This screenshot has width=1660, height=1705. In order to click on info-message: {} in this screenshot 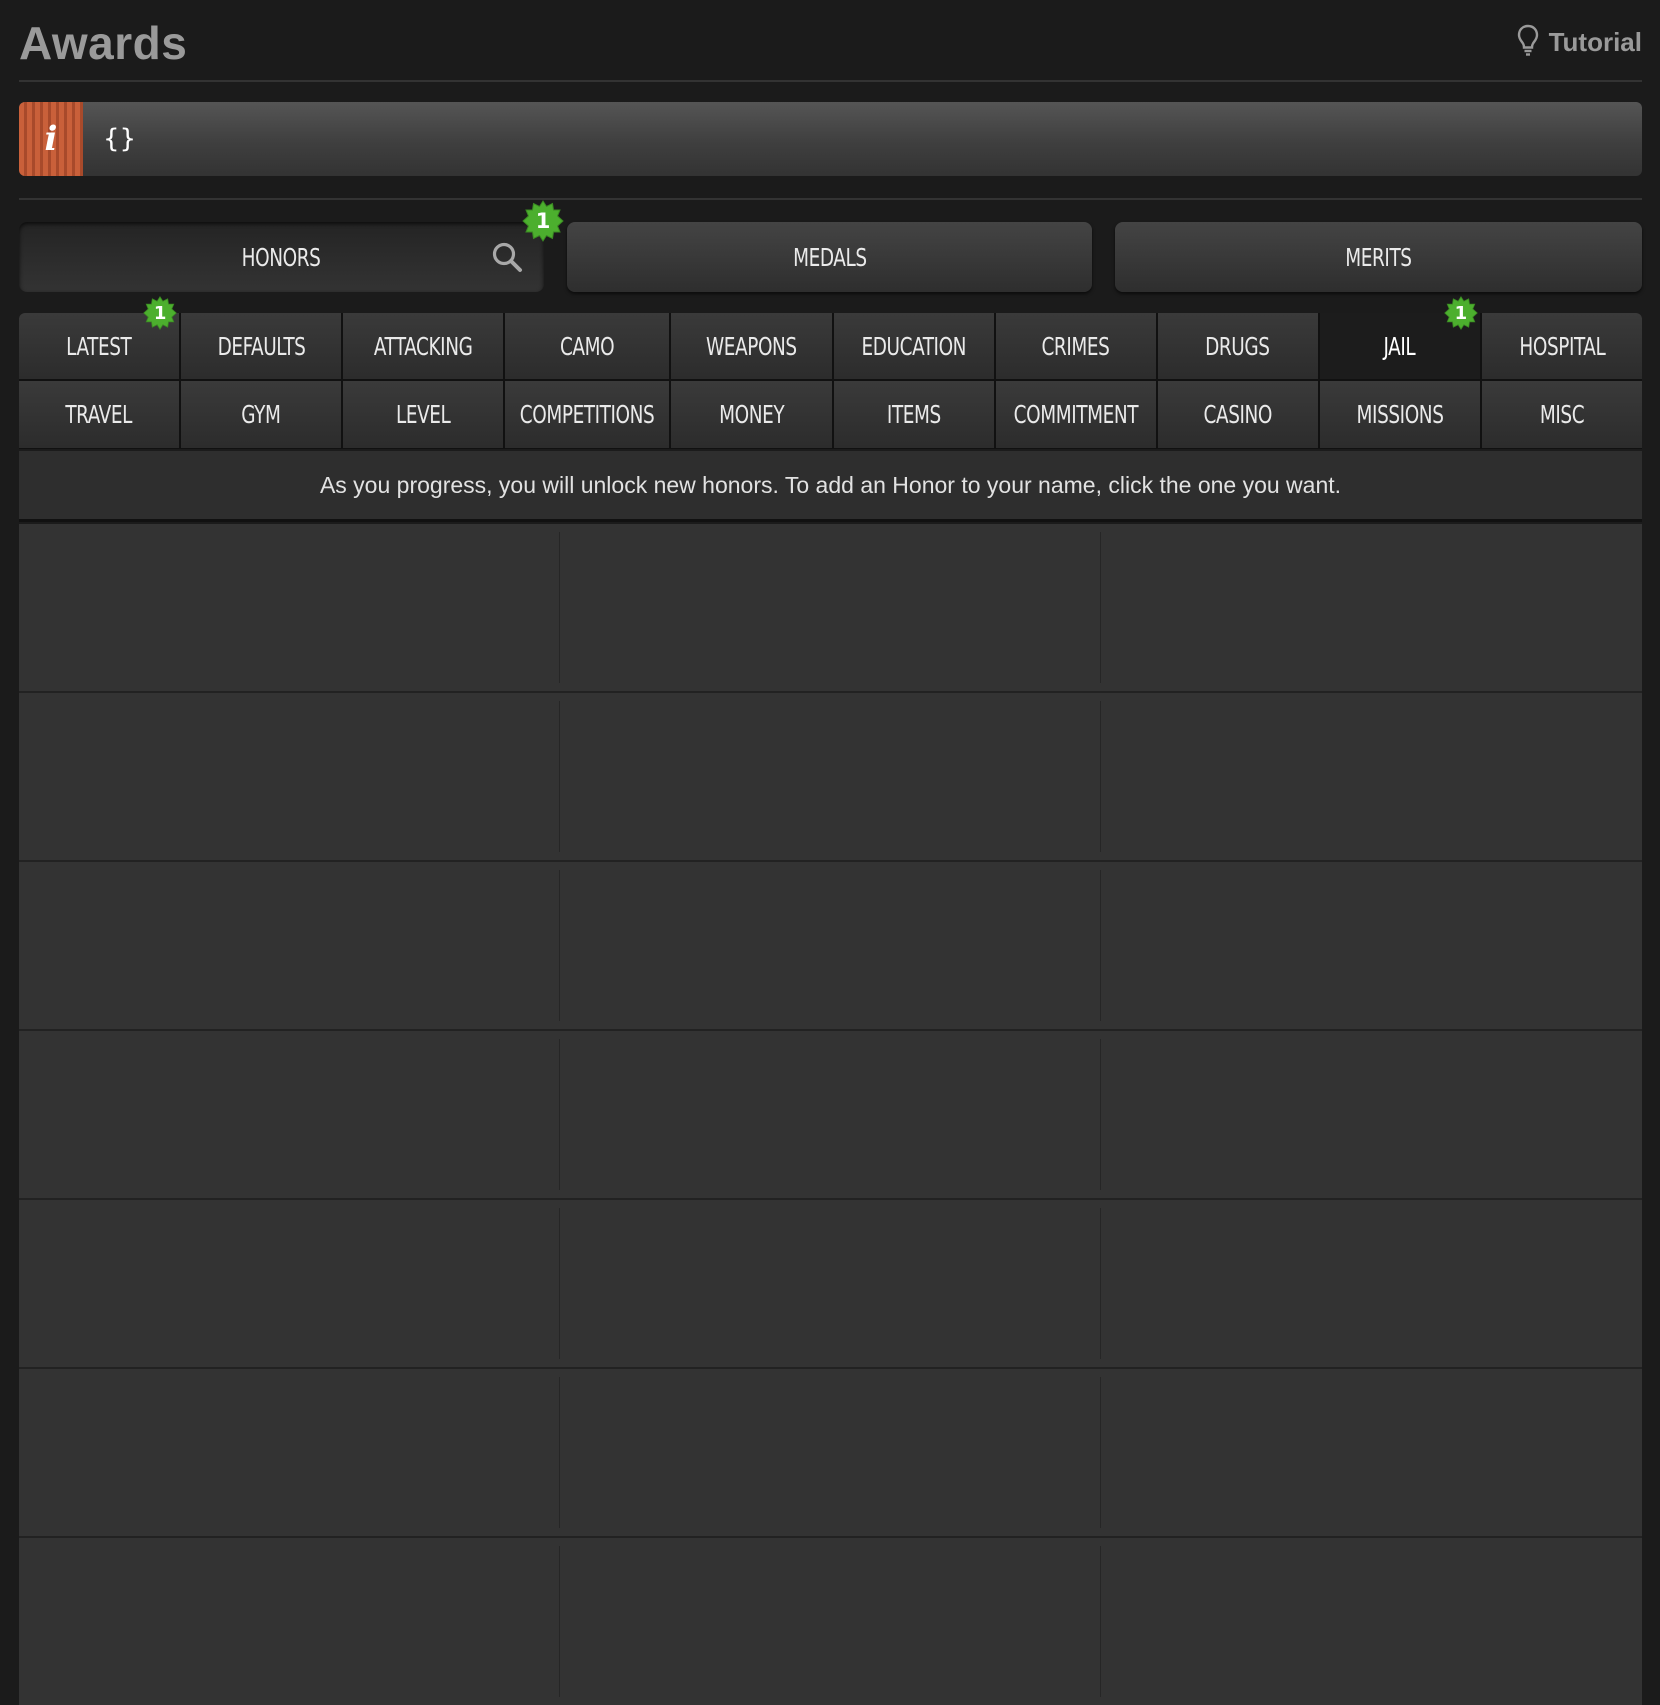, I will do `click(120, 139)`.